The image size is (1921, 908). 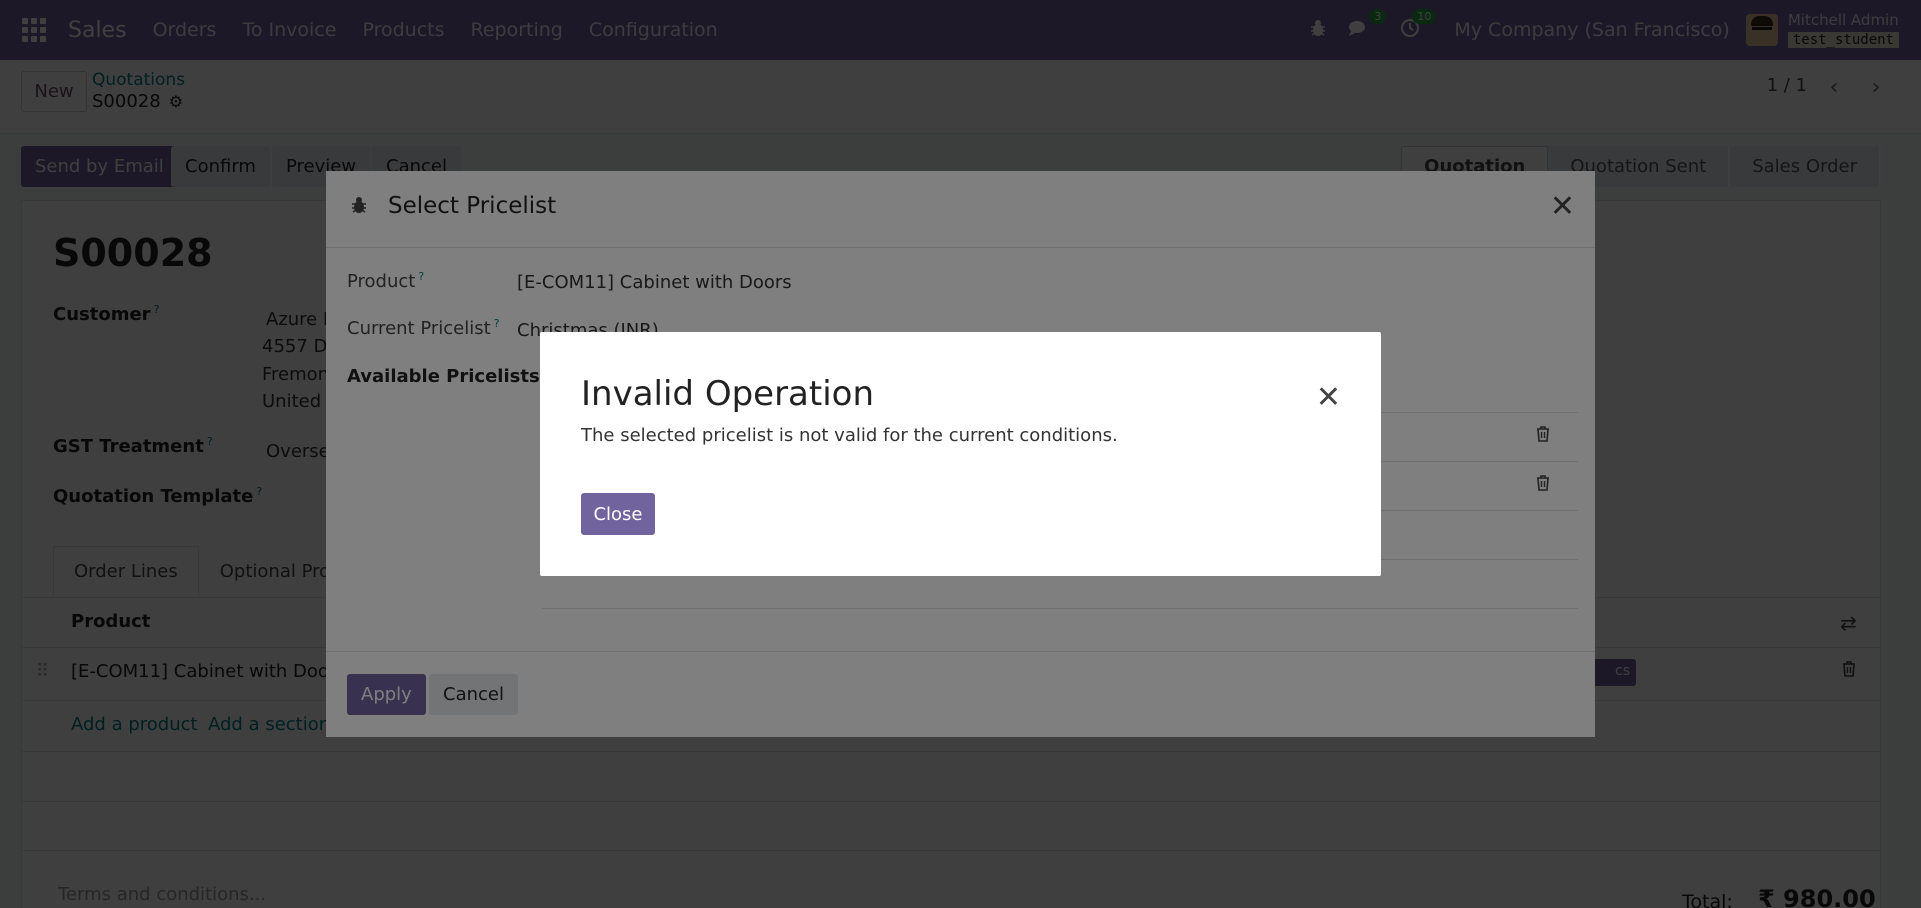 What do you see at coordinates (1328, 397) in the screenshot?
I see `close-icon: ✕` at bounding box center [1328, 397].